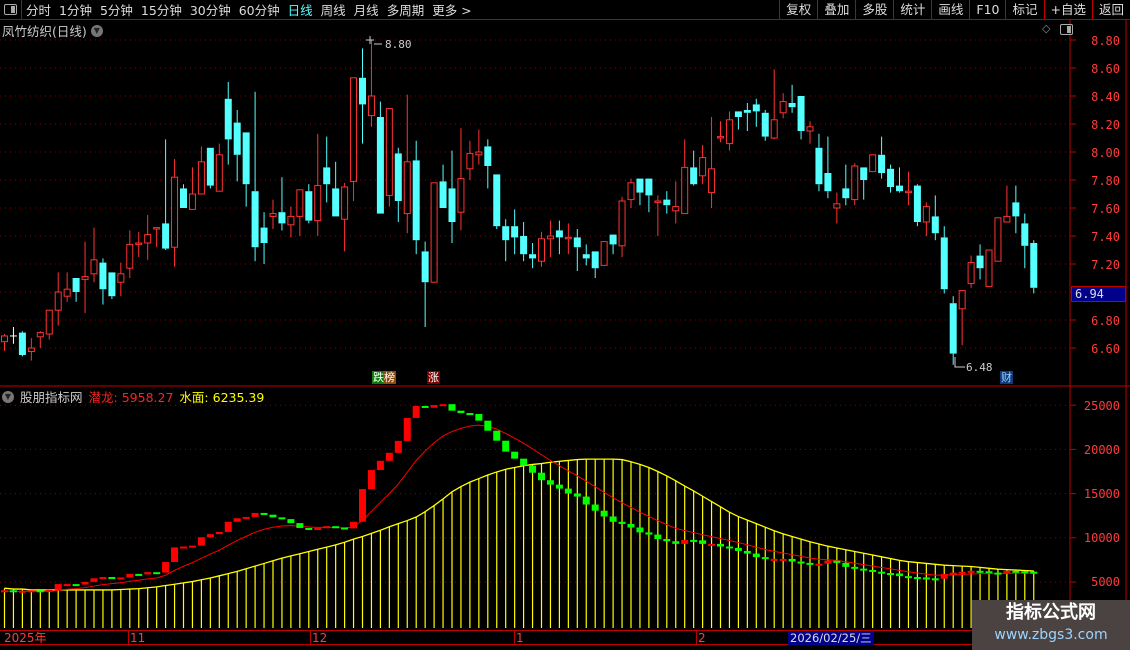 This screenshot has height=650, width=1130. I want to click on dragon-tiger-badge: 跌榜, so click(384, 377).